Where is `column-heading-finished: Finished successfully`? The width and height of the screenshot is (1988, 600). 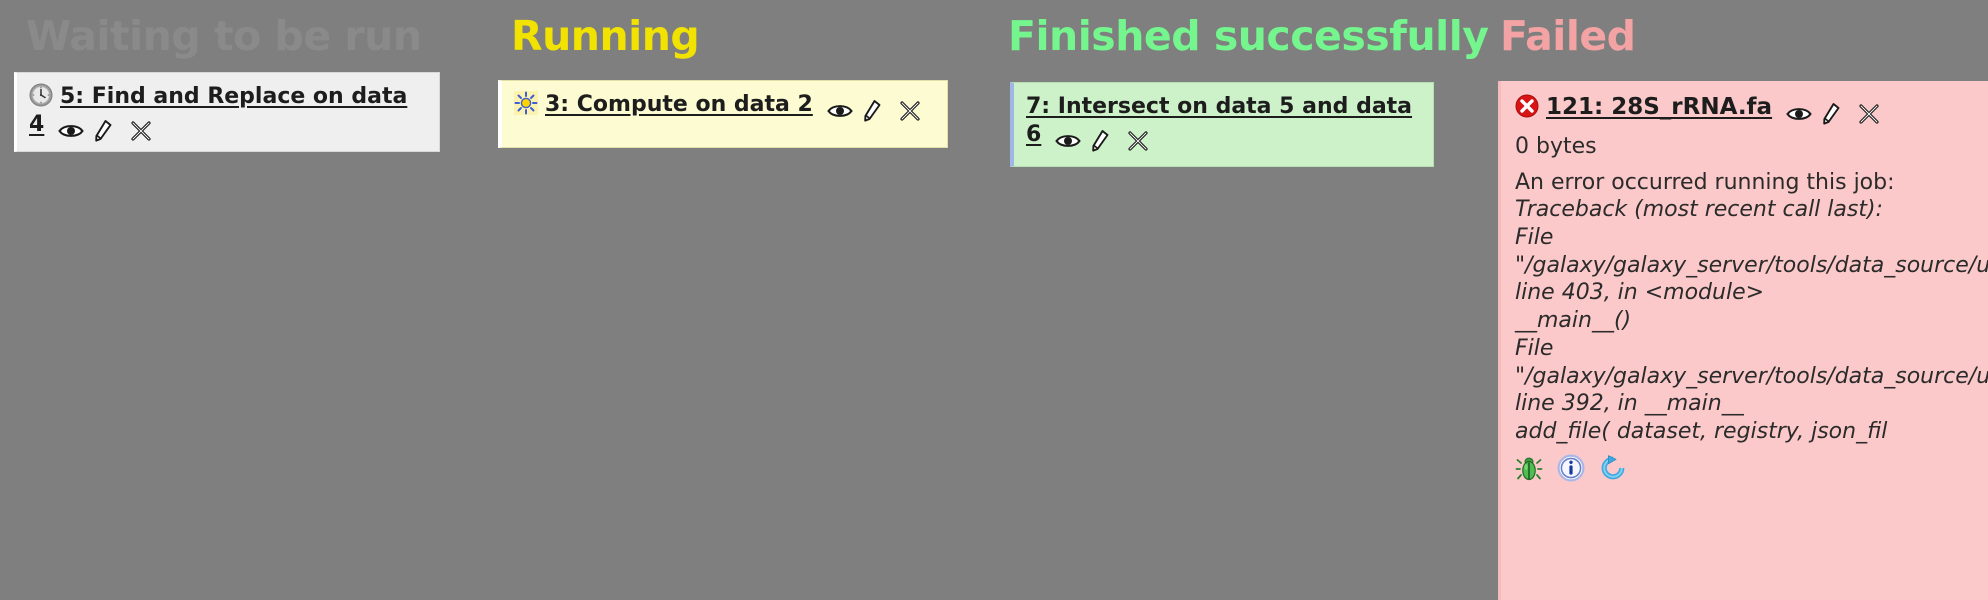 column-heading-finished: Finished successfully is located at coordinates (1248, 36).